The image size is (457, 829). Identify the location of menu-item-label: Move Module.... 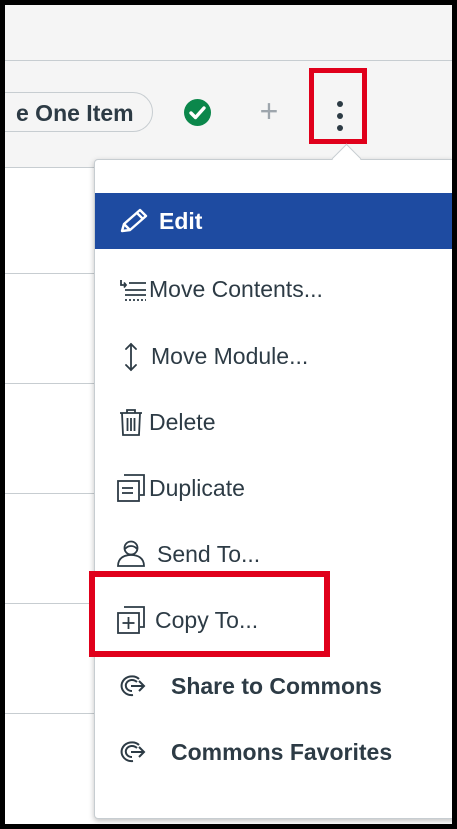
(230, 355).